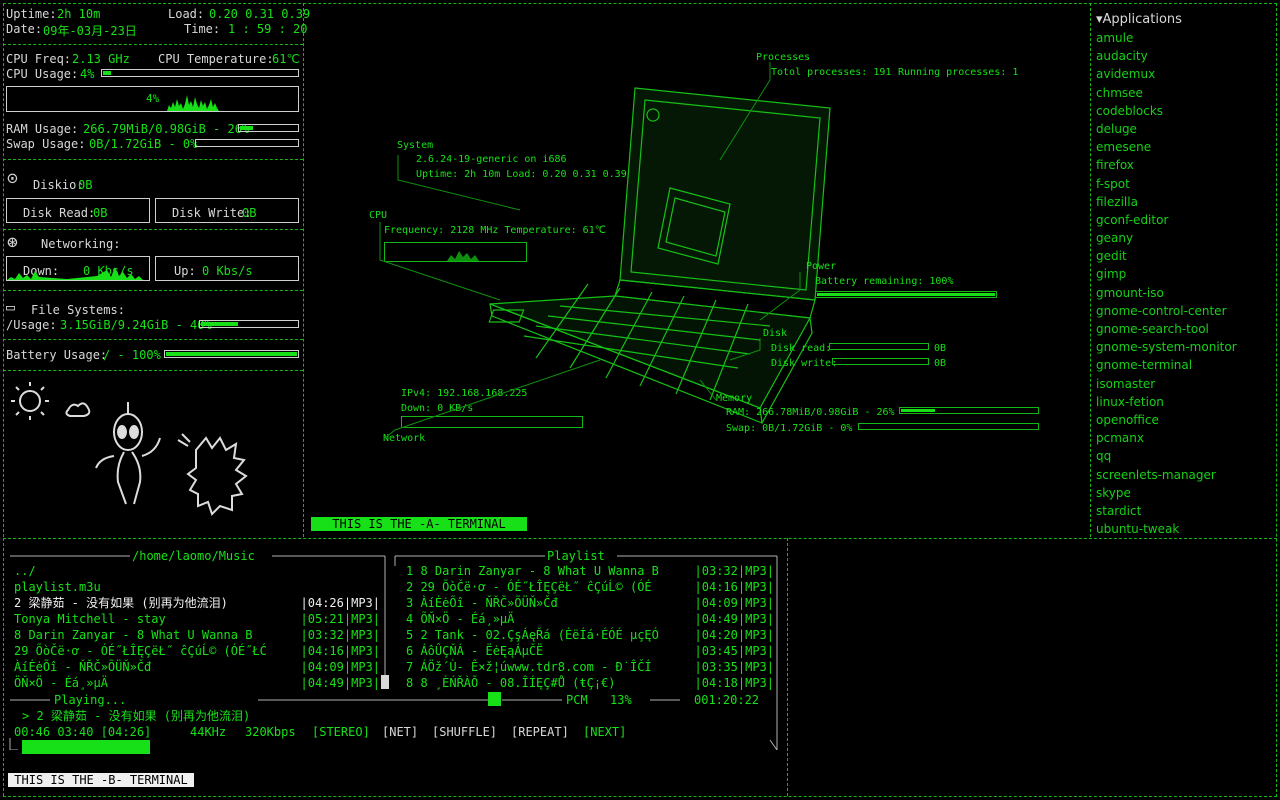 The height and width of the screenshot is (800, 1280). I want to click on track-row: Tonya Mitchell - stay |05:21|MP3|, so click(197, 619).